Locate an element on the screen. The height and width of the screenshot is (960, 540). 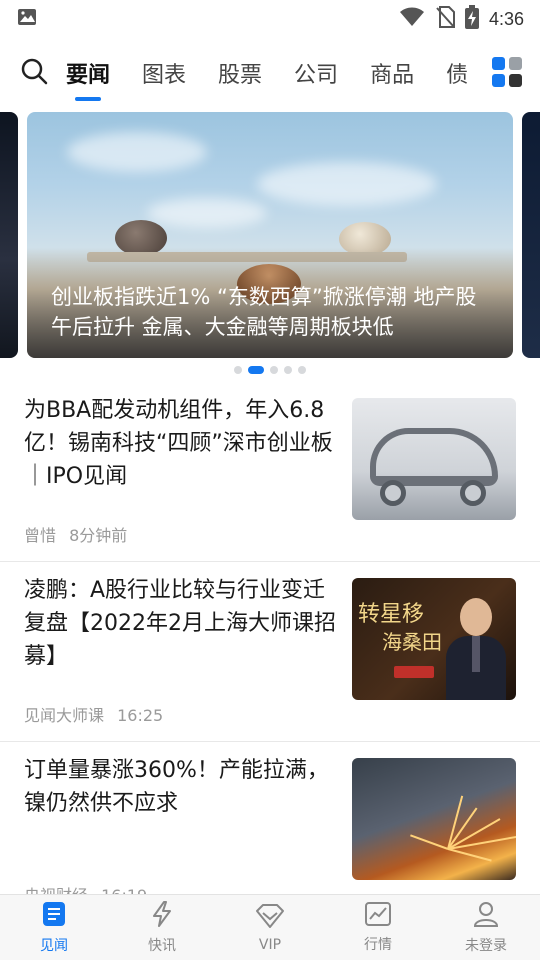
bottom-nav-vip: VIP is located at coordinates (270, 927).